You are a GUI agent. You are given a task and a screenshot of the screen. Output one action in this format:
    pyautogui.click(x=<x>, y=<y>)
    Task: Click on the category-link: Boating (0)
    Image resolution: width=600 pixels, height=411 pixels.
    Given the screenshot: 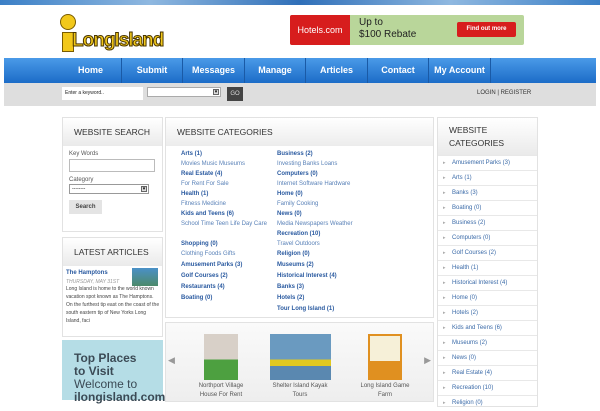 What is the action you would take?
    pyautogui.click(x=227, y=298)
    